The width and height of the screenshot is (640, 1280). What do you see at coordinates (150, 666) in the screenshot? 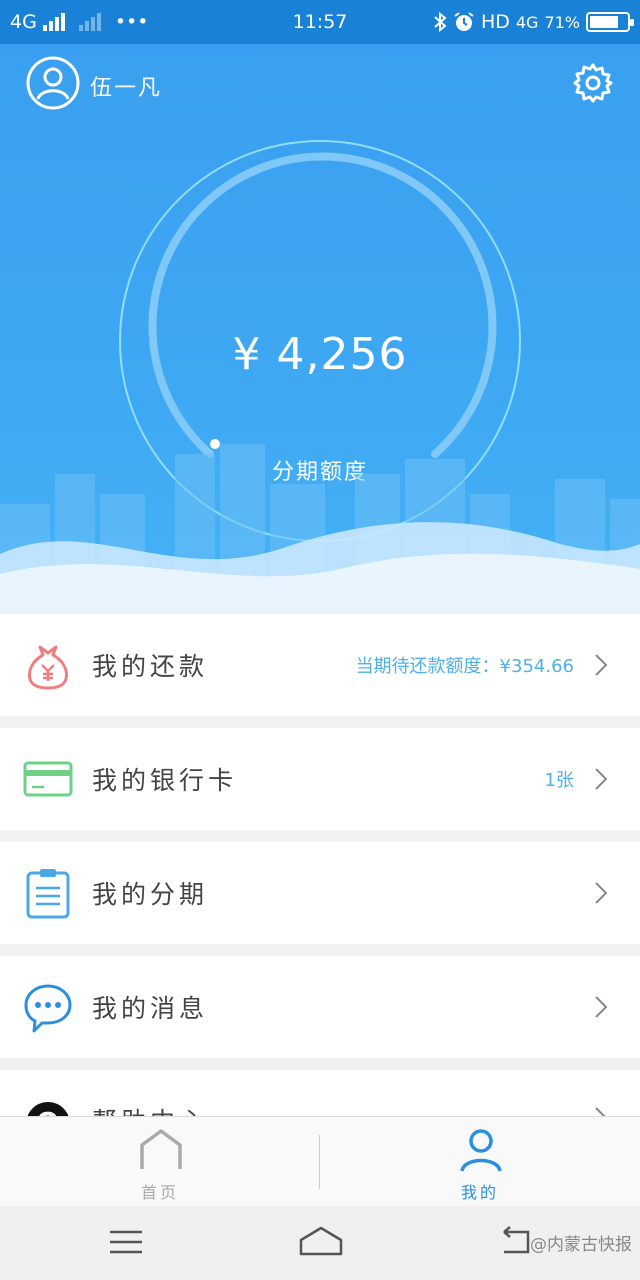
I see `menu-label: 我的还款` at bounding box center [150, 666].